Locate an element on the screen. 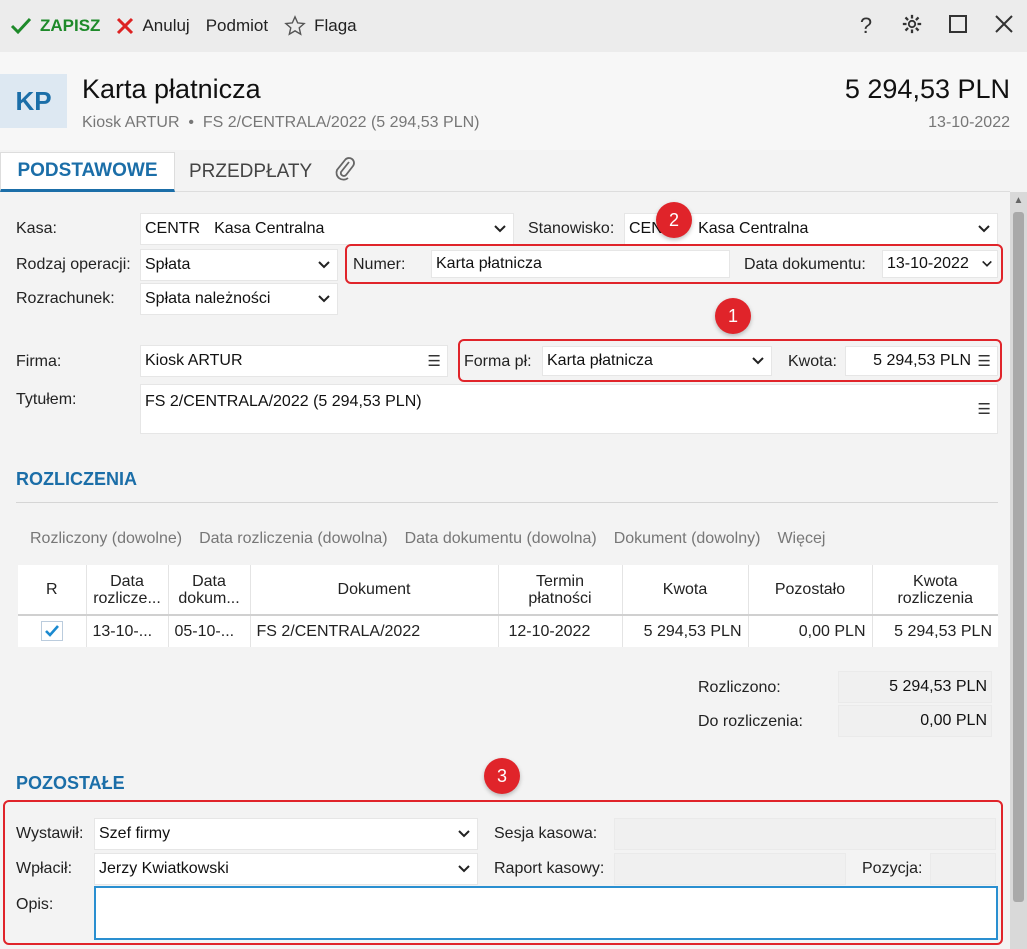  data-dokumentu-value: 13-10-2022 is located at coordinates (928, 263).